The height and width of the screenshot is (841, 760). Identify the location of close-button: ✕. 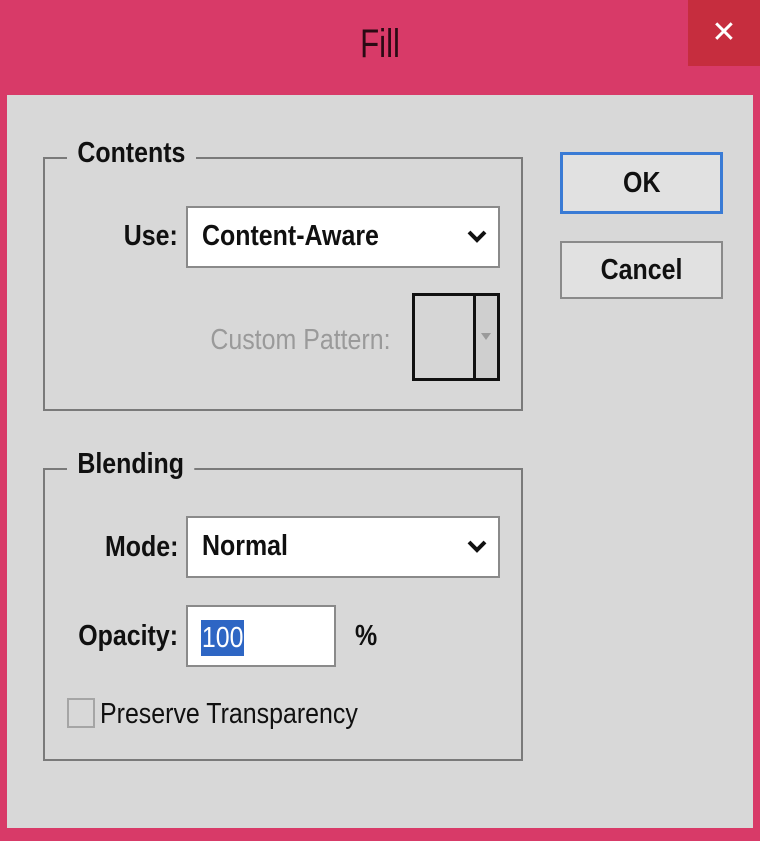
(724, 33).